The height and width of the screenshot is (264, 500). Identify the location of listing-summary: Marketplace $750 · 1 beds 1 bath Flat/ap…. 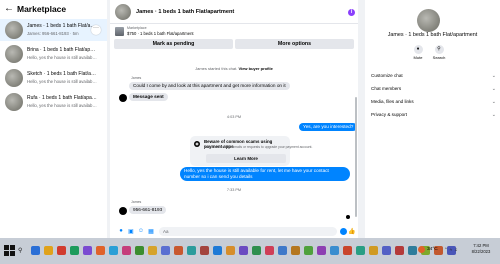
(234, 31).